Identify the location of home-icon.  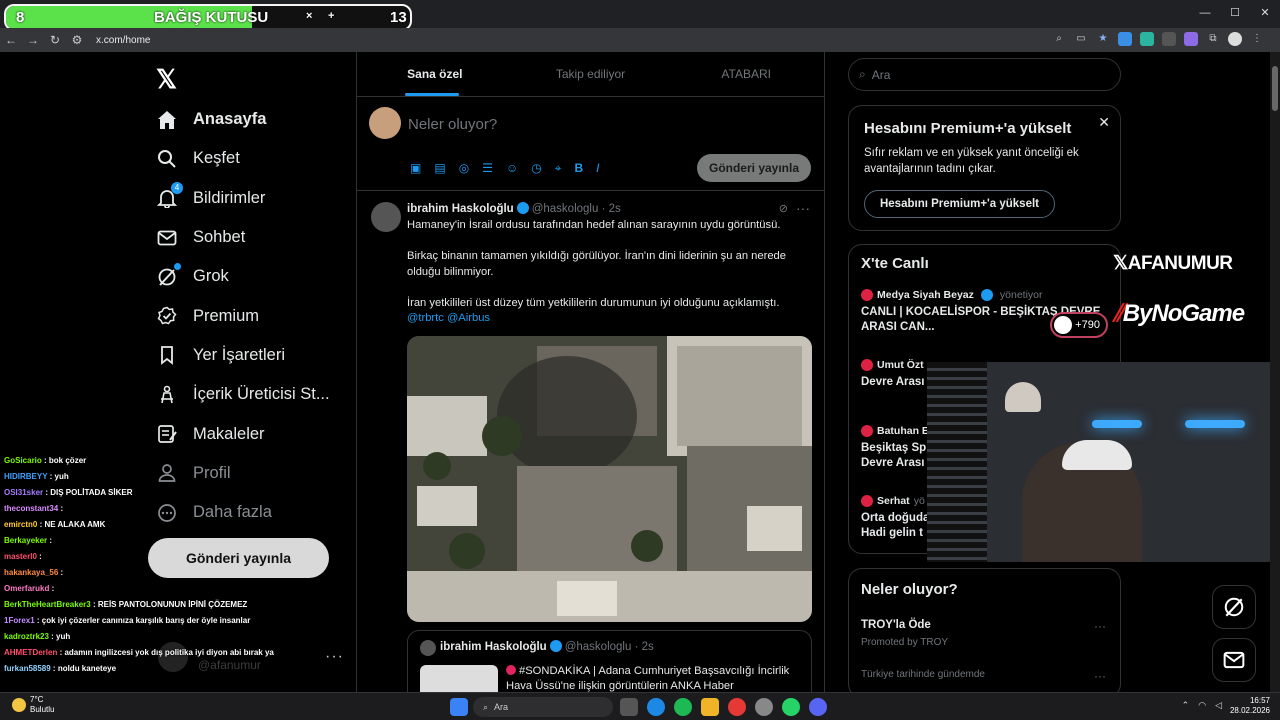
(167, 120).